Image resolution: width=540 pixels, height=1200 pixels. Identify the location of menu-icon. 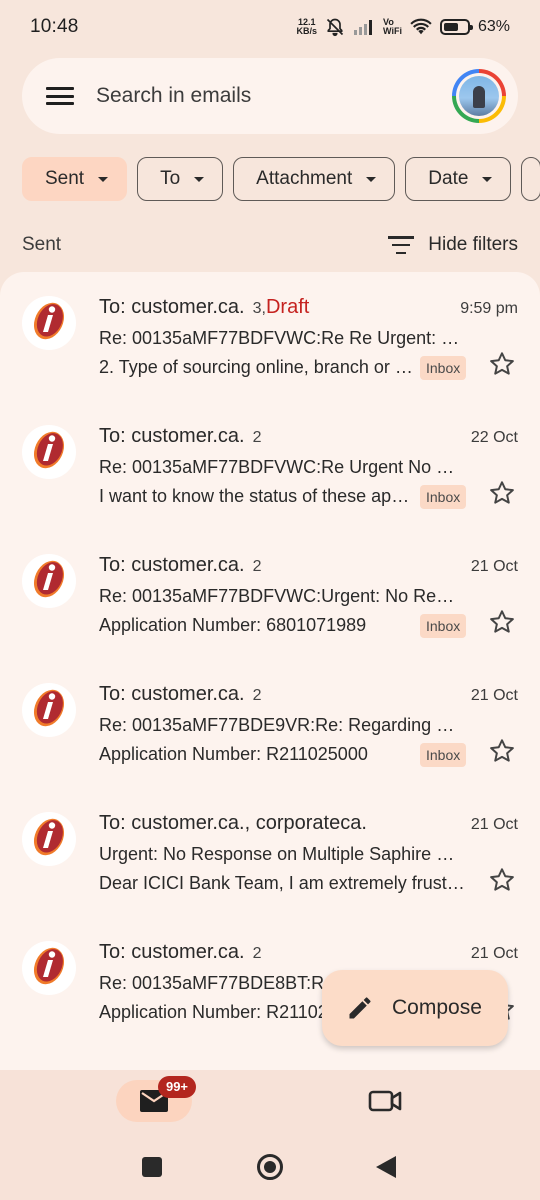
(60, 96).